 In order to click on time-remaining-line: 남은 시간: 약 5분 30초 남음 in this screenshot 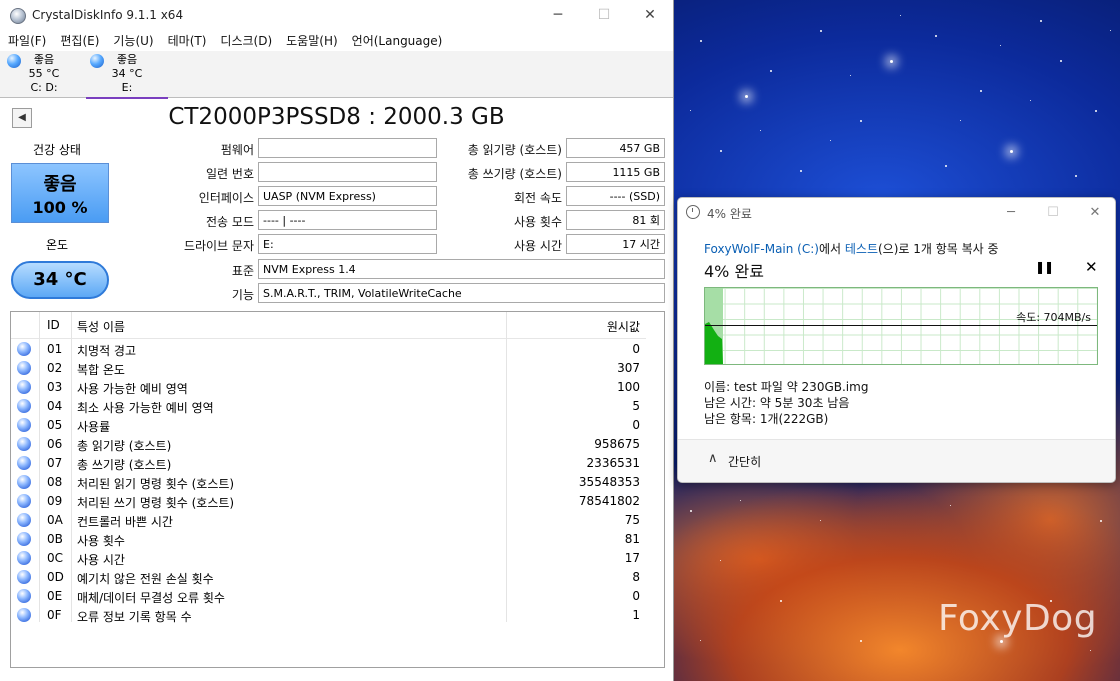, I will do `click(777, 403)`.